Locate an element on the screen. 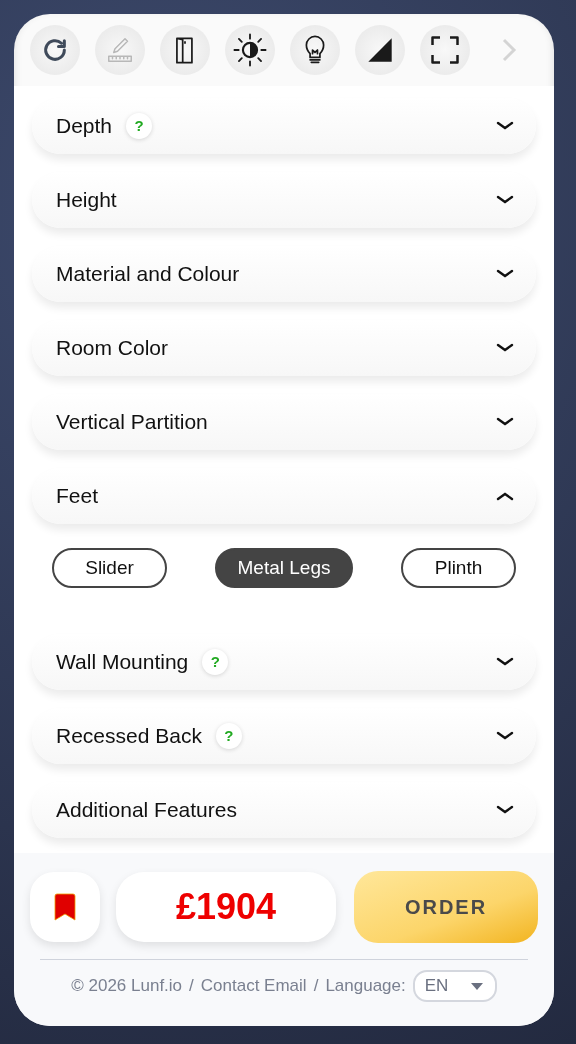 This screenshot has width=576, height=1044. contact-link: Contact Email is located at coordinates (253, 986).